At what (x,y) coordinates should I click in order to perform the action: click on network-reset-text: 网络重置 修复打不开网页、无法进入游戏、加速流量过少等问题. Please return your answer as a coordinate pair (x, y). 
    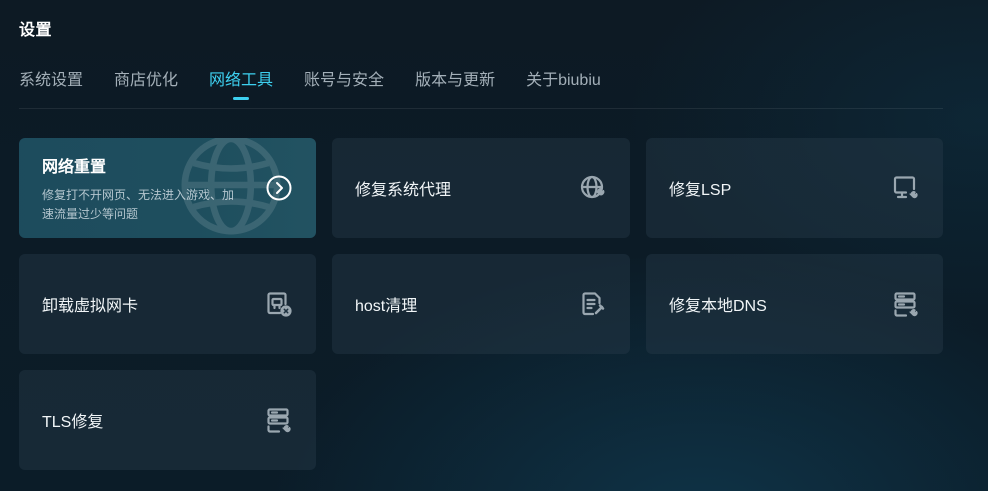
    Looking at the image, I should click on (142, 188).